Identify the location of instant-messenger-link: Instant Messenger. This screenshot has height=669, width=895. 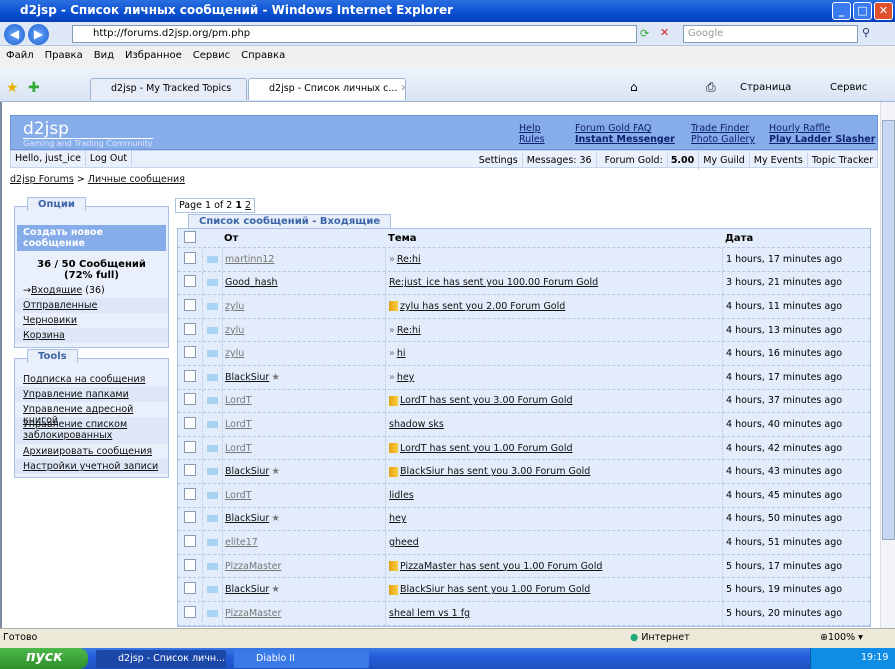
(625, 139).